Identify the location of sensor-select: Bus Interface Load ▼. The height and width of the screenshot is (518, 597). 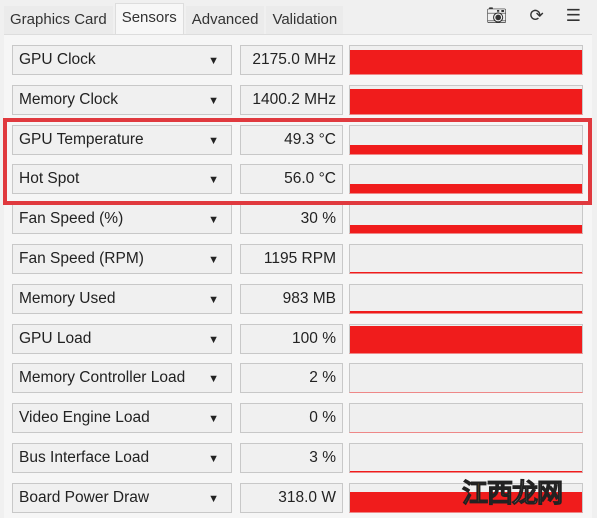
(122, 458).